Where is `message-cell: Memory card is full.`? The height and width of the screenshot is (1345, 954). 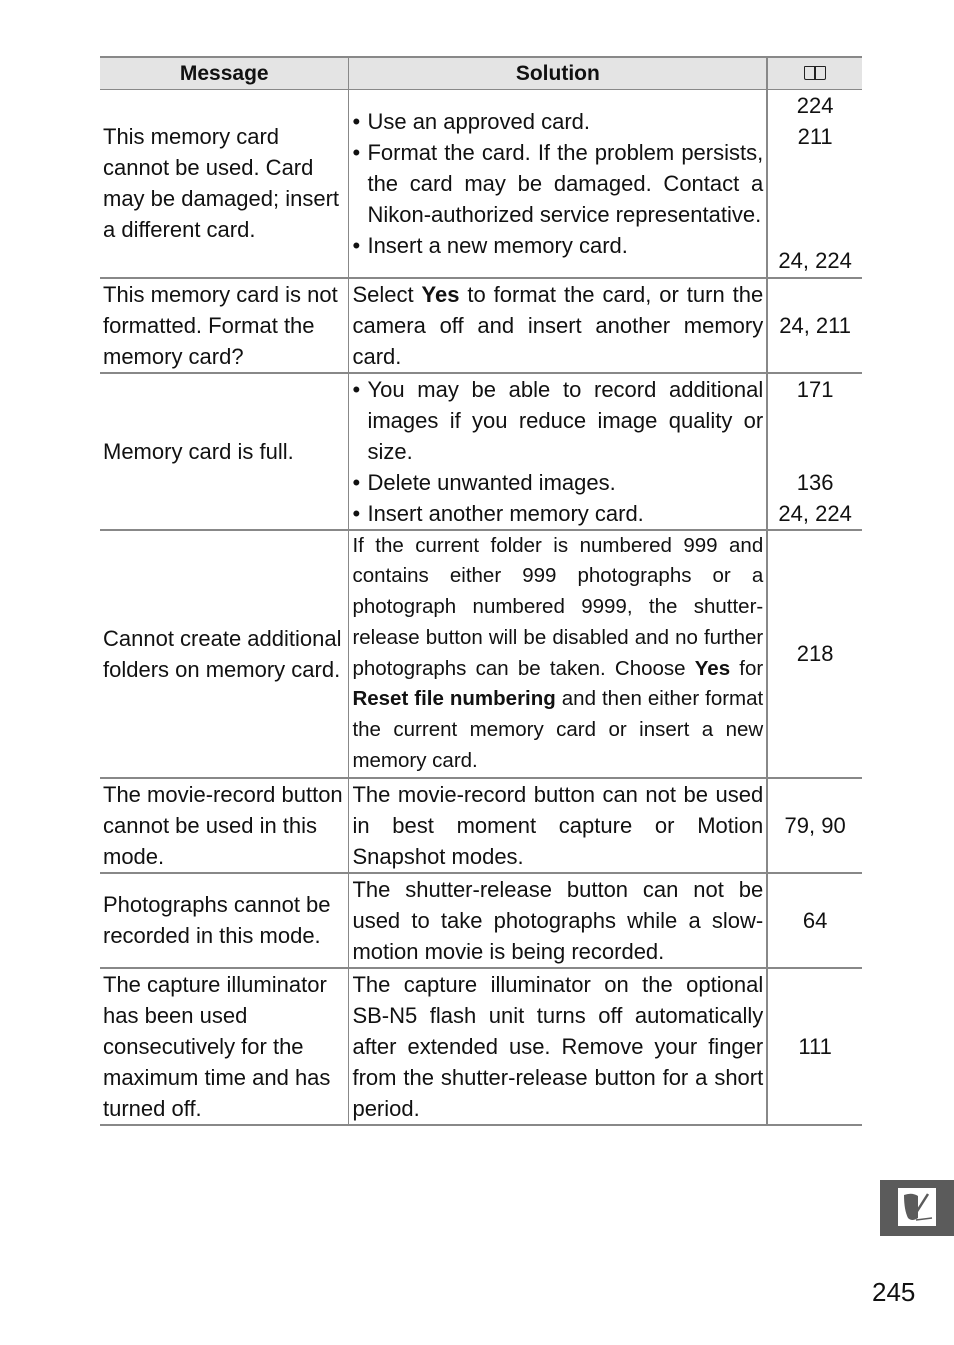
message-cell: Memory card is full. is located at coordinates (224, 451).